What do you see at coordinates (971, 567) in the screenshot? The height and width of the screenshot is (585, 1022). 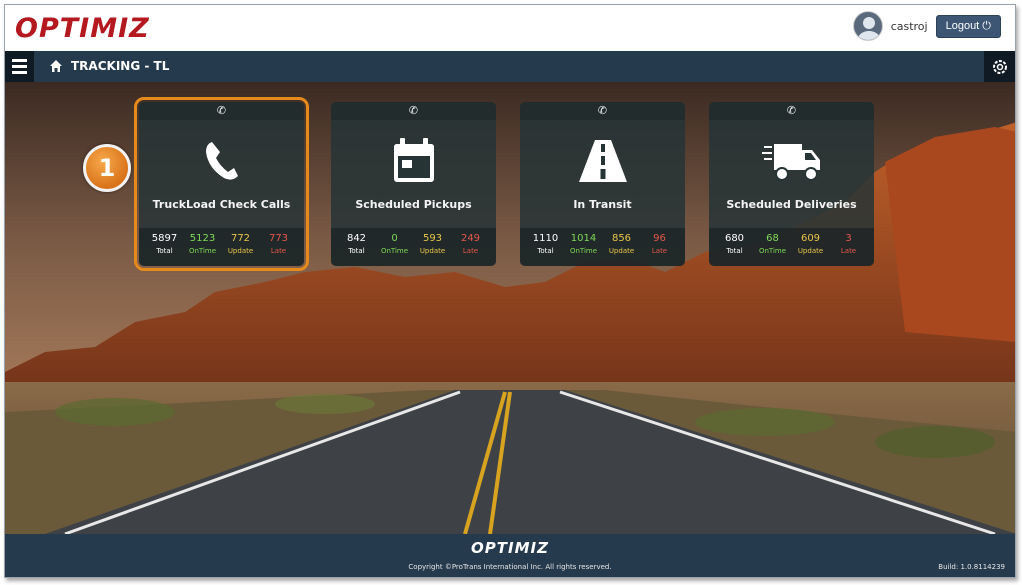 I see `build-version: Build: 1.0.8114239` at bounding box center [971, 567].